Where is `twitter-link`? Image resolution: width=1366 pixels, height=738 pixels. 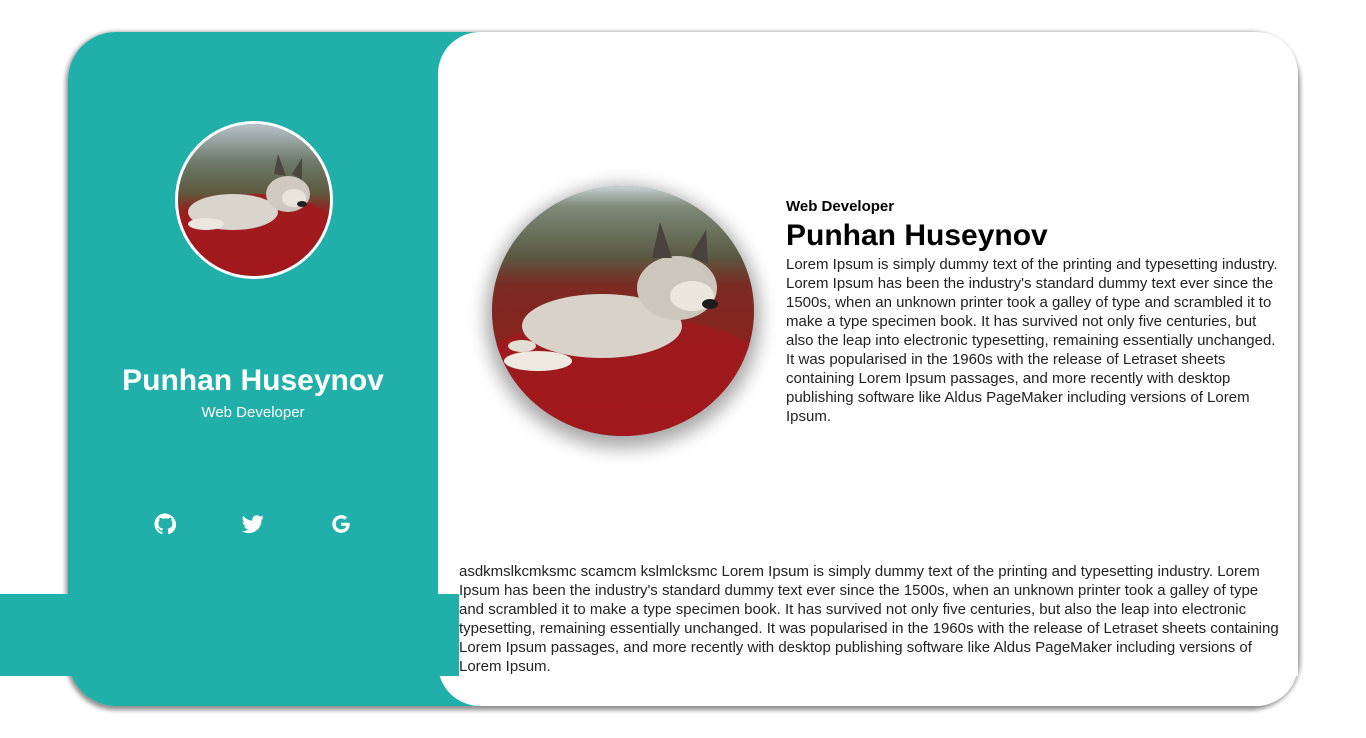
twitter-link is located at coordinates (253, 524).